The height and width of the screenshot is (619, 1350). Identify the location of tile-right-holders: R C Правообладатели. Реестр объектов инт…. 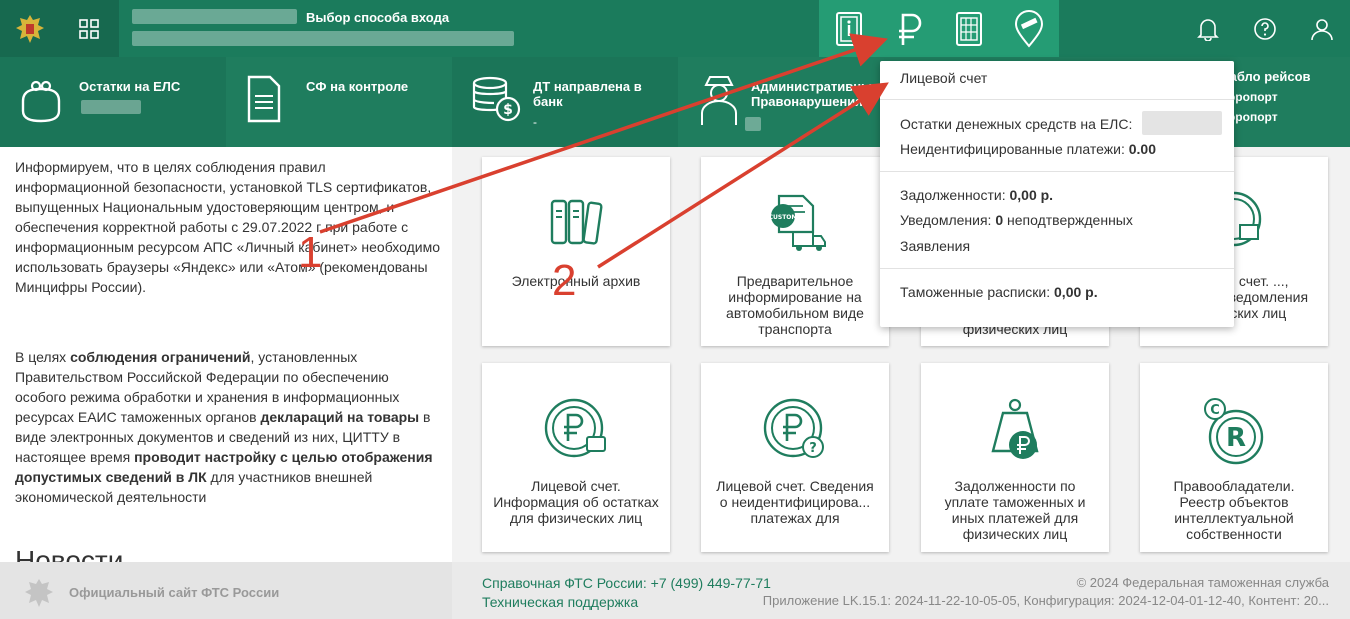
(1234, 457).